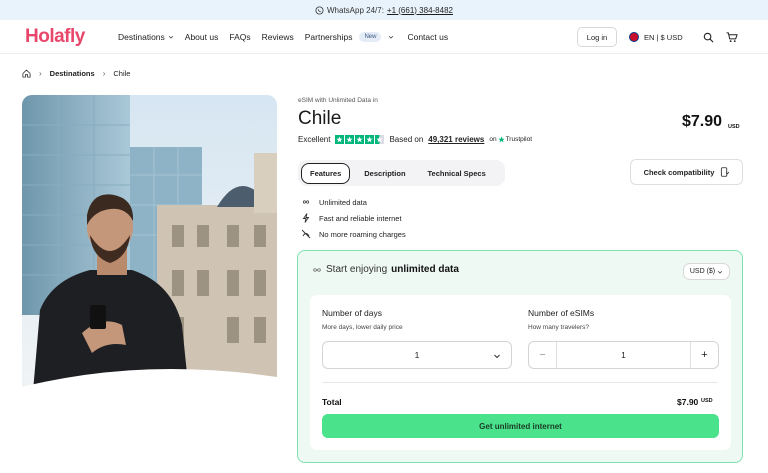 This screenshot has width=768, height=473. I want to click on locale-selector: EN | $ USD, so click(656, 37).